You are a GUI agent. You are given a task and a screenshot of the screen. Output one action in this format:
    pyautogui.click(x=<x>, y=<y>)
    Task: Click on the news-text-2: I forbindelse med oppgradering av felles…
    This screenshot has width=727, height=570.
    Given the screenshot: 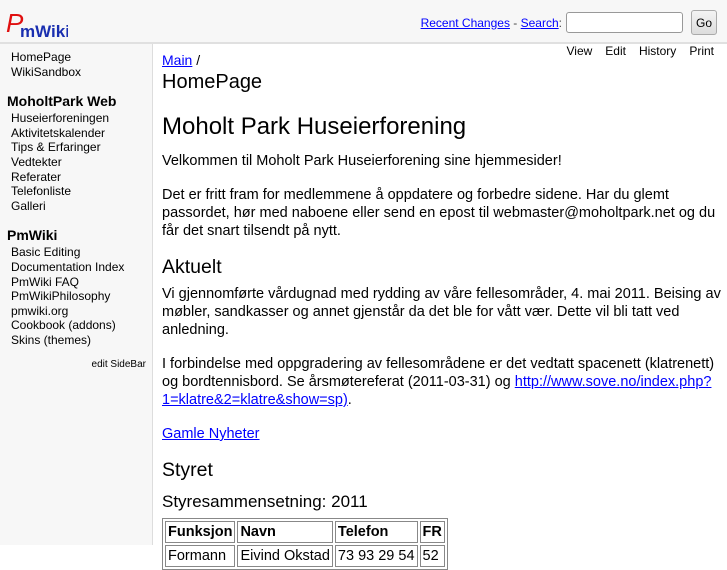 What is the action you would take?
    pyautogui.click(x=442, y=382)
    